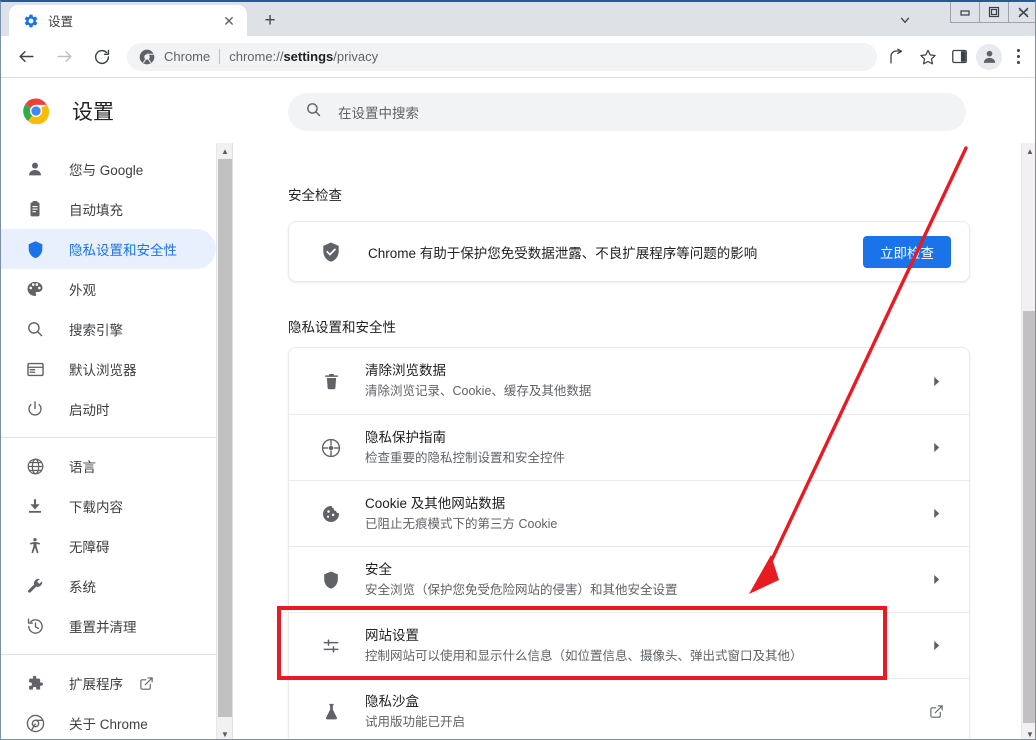  Describe the element at coordinates (108, 249) in the screenshot. I see `sidebar-item-privacy-and-security: 隐私设置和安全性` at that location.